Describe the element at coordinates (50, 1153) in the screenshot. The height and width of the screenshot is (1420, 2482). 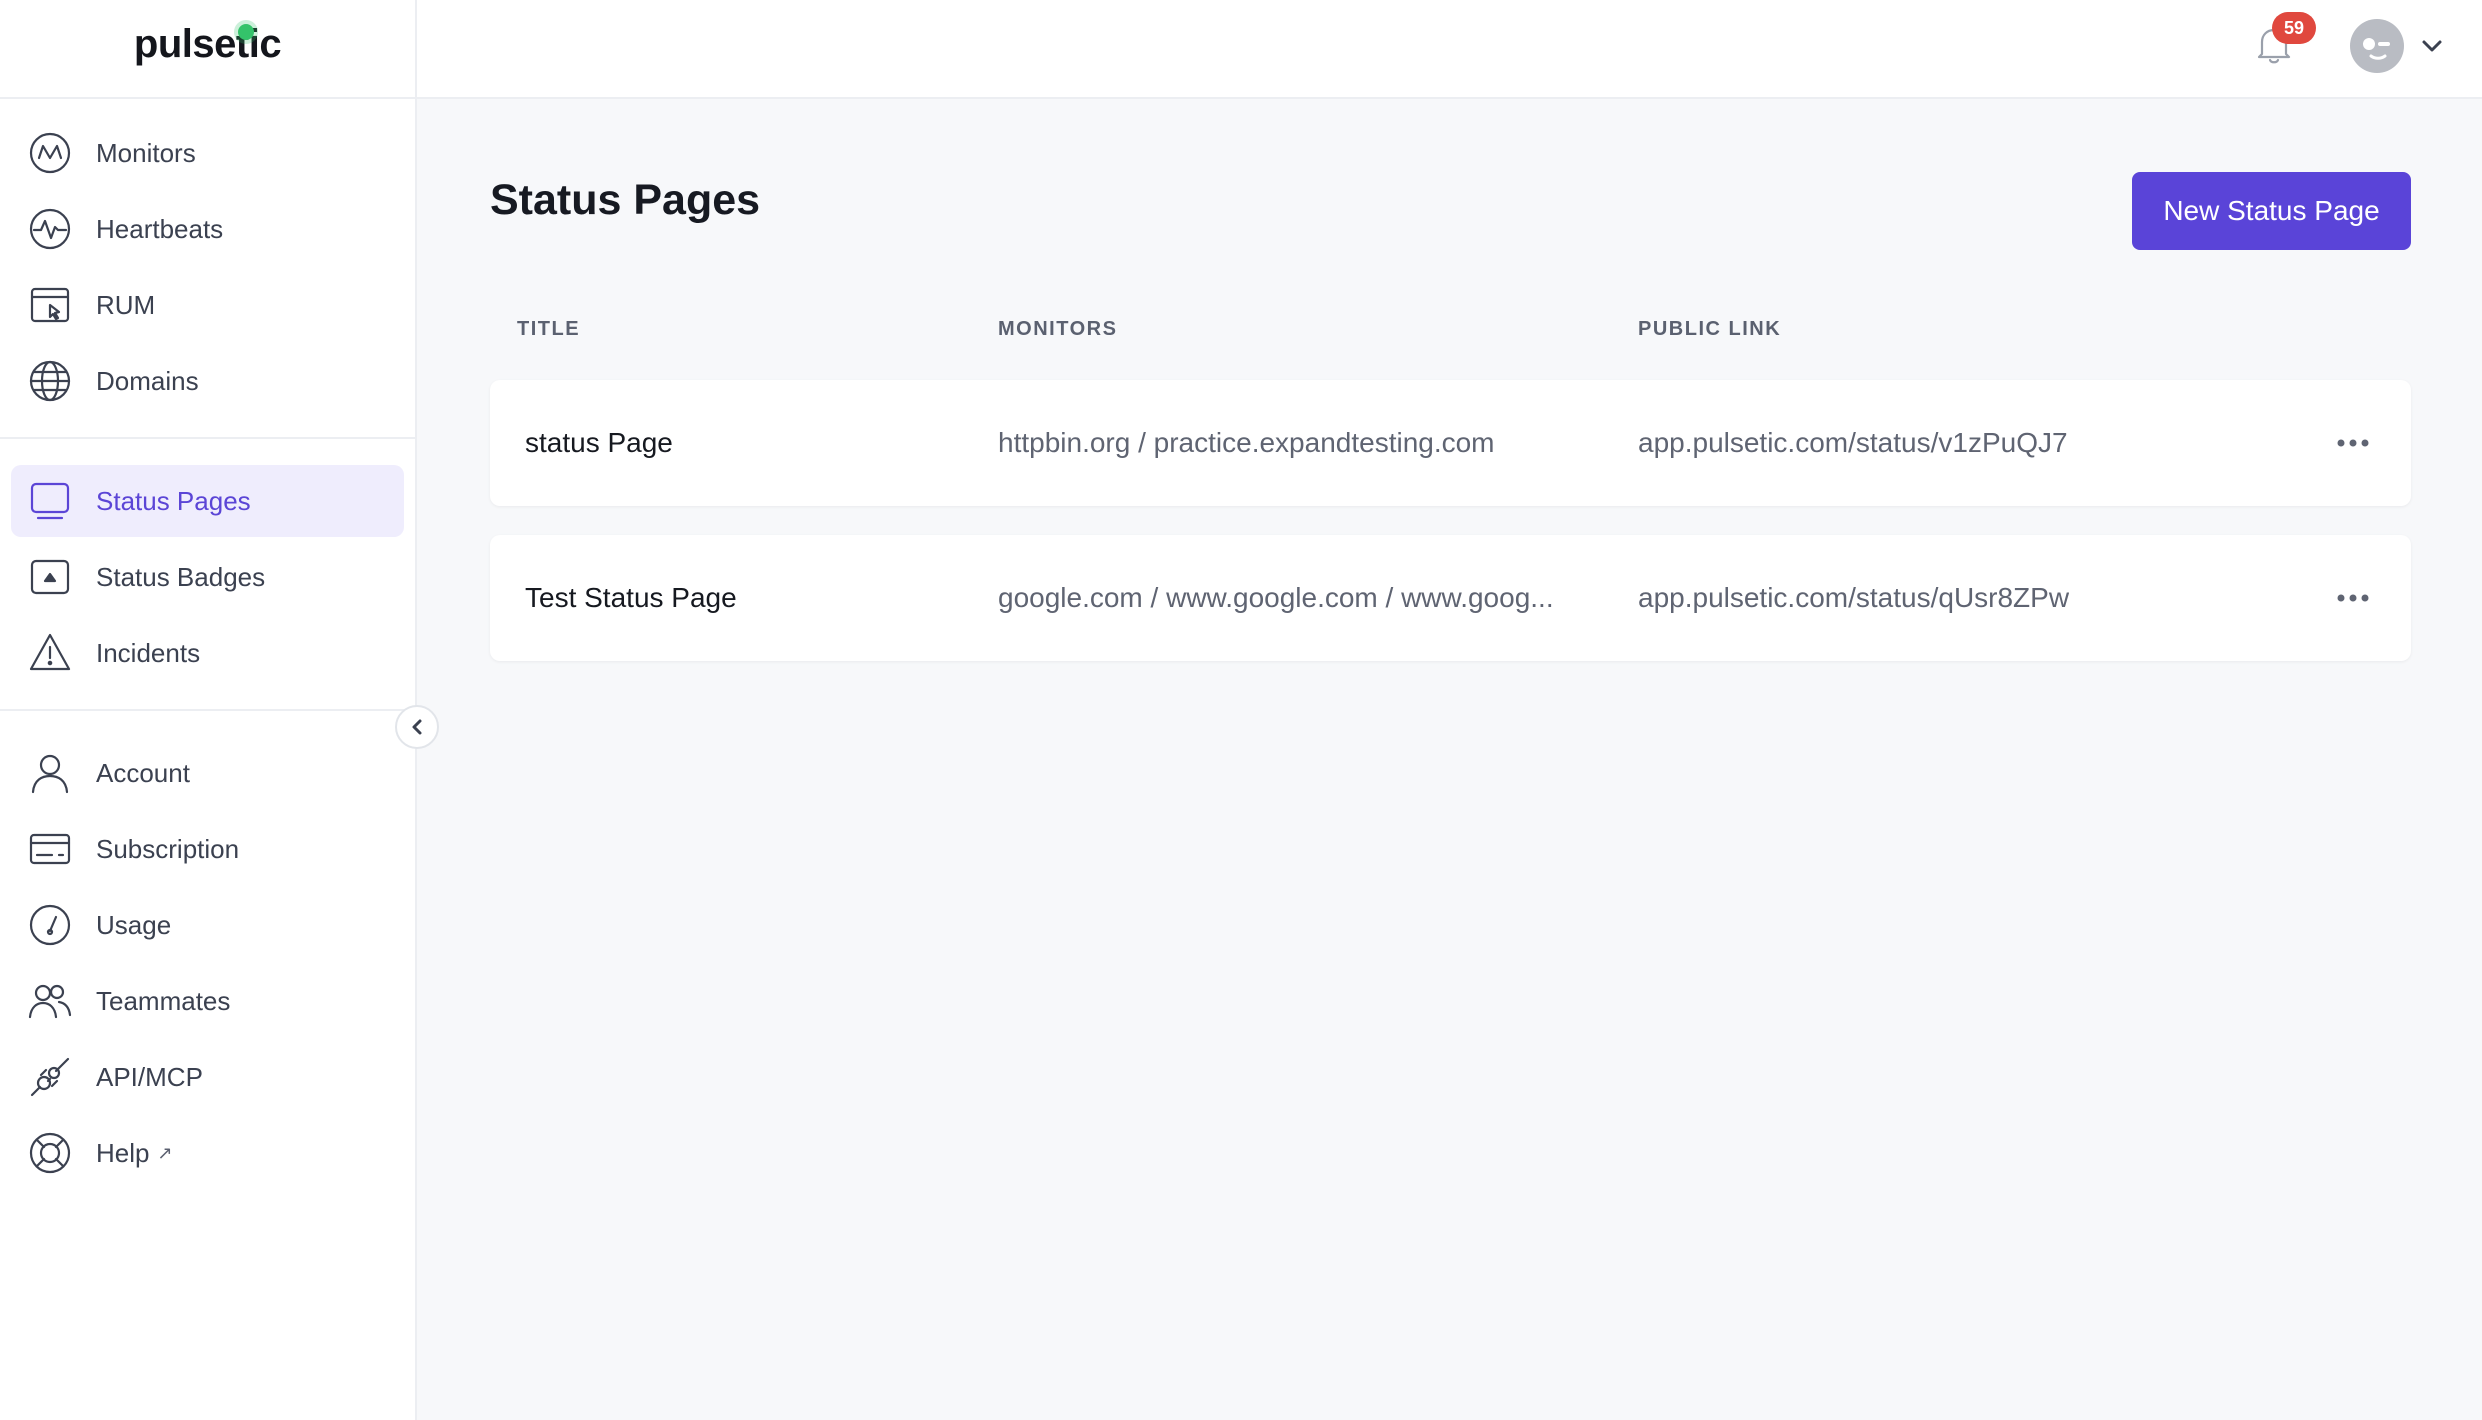
I see `lifebuoy-icon` at that location.